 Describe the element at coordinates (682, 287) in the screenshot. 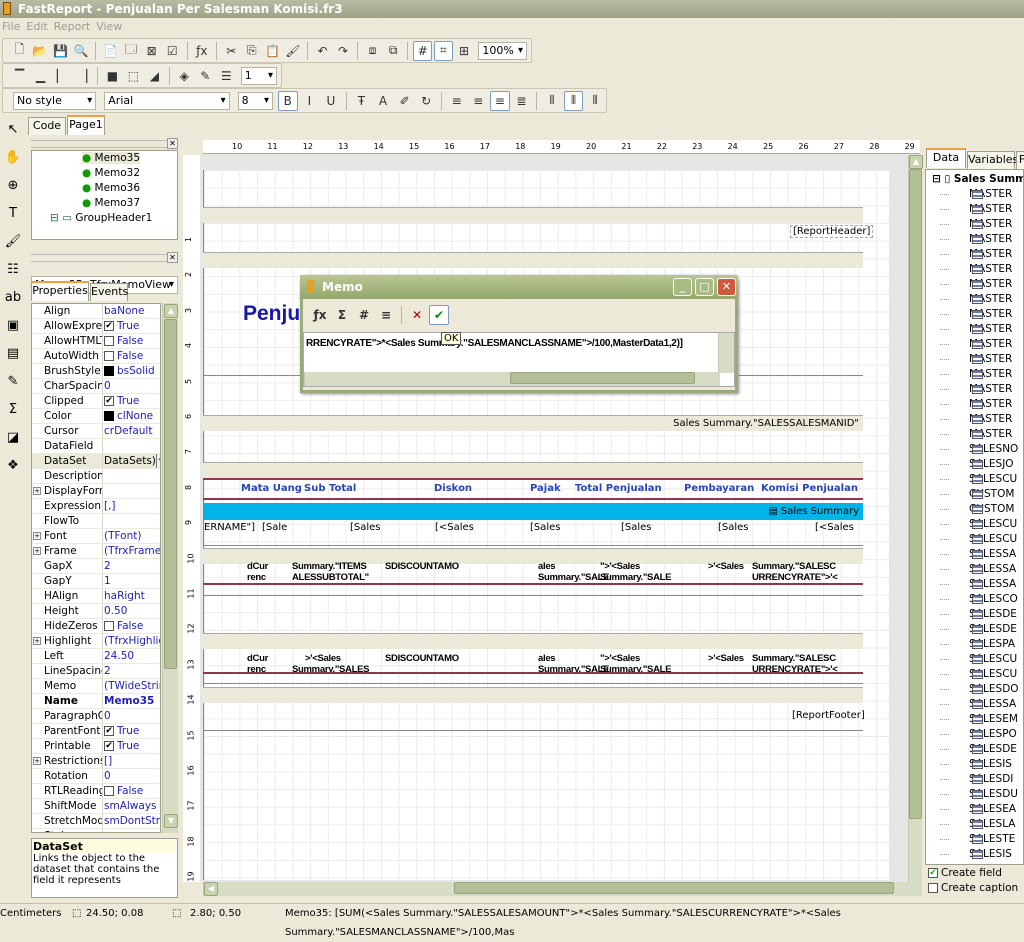

I see `minimize-button: _` at that location.